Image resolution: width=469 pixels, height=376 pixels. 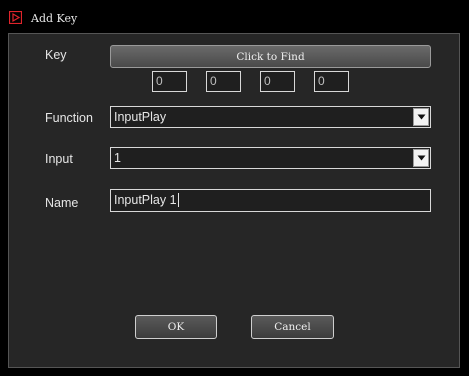 What do you see at coordinates (270, 158) in the screenshot?
I see `input-select: 1` at bounding box center [270, 158].